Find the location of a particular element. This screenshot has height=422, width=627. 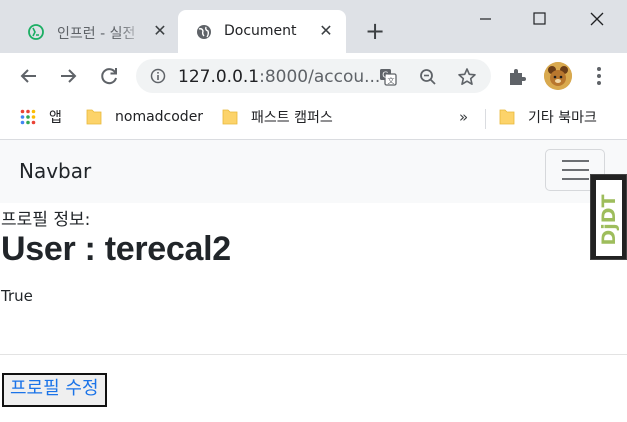

django-debug-toolbar-handle: DjDT is located at coordinates (608, 217).